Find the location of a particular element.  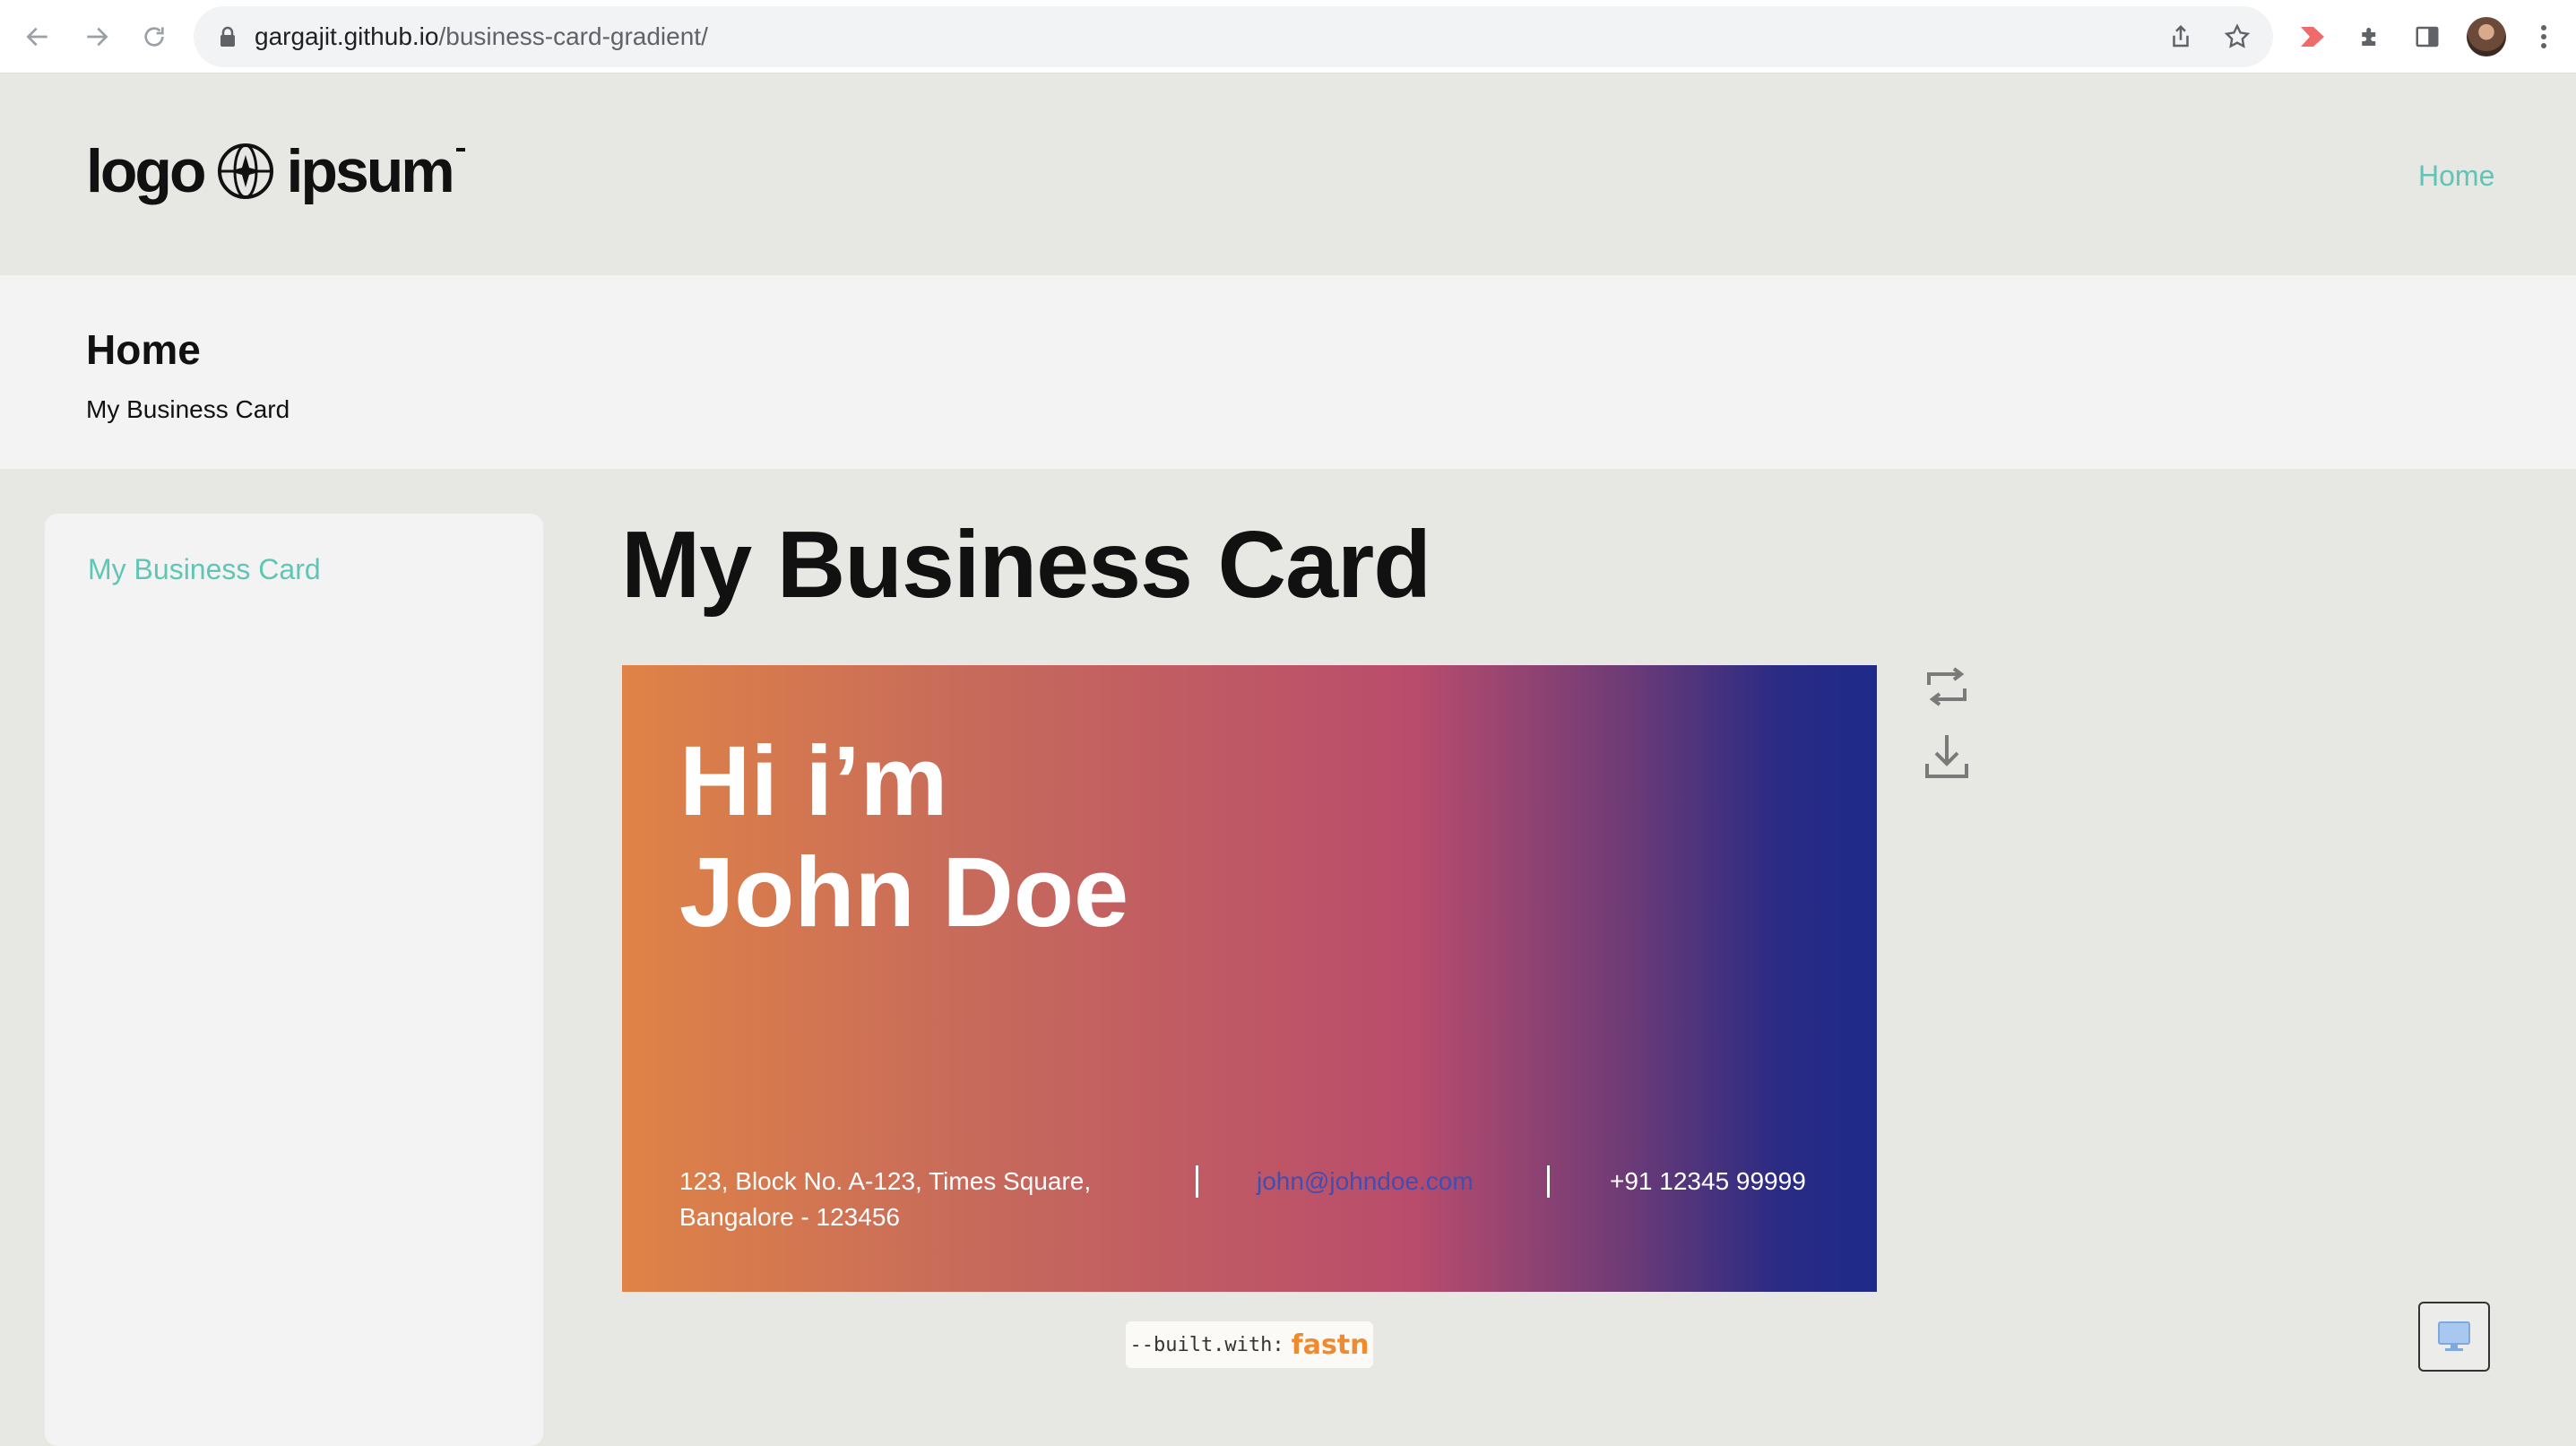

device-toggle-button is located at coordinates (2454, 1337).